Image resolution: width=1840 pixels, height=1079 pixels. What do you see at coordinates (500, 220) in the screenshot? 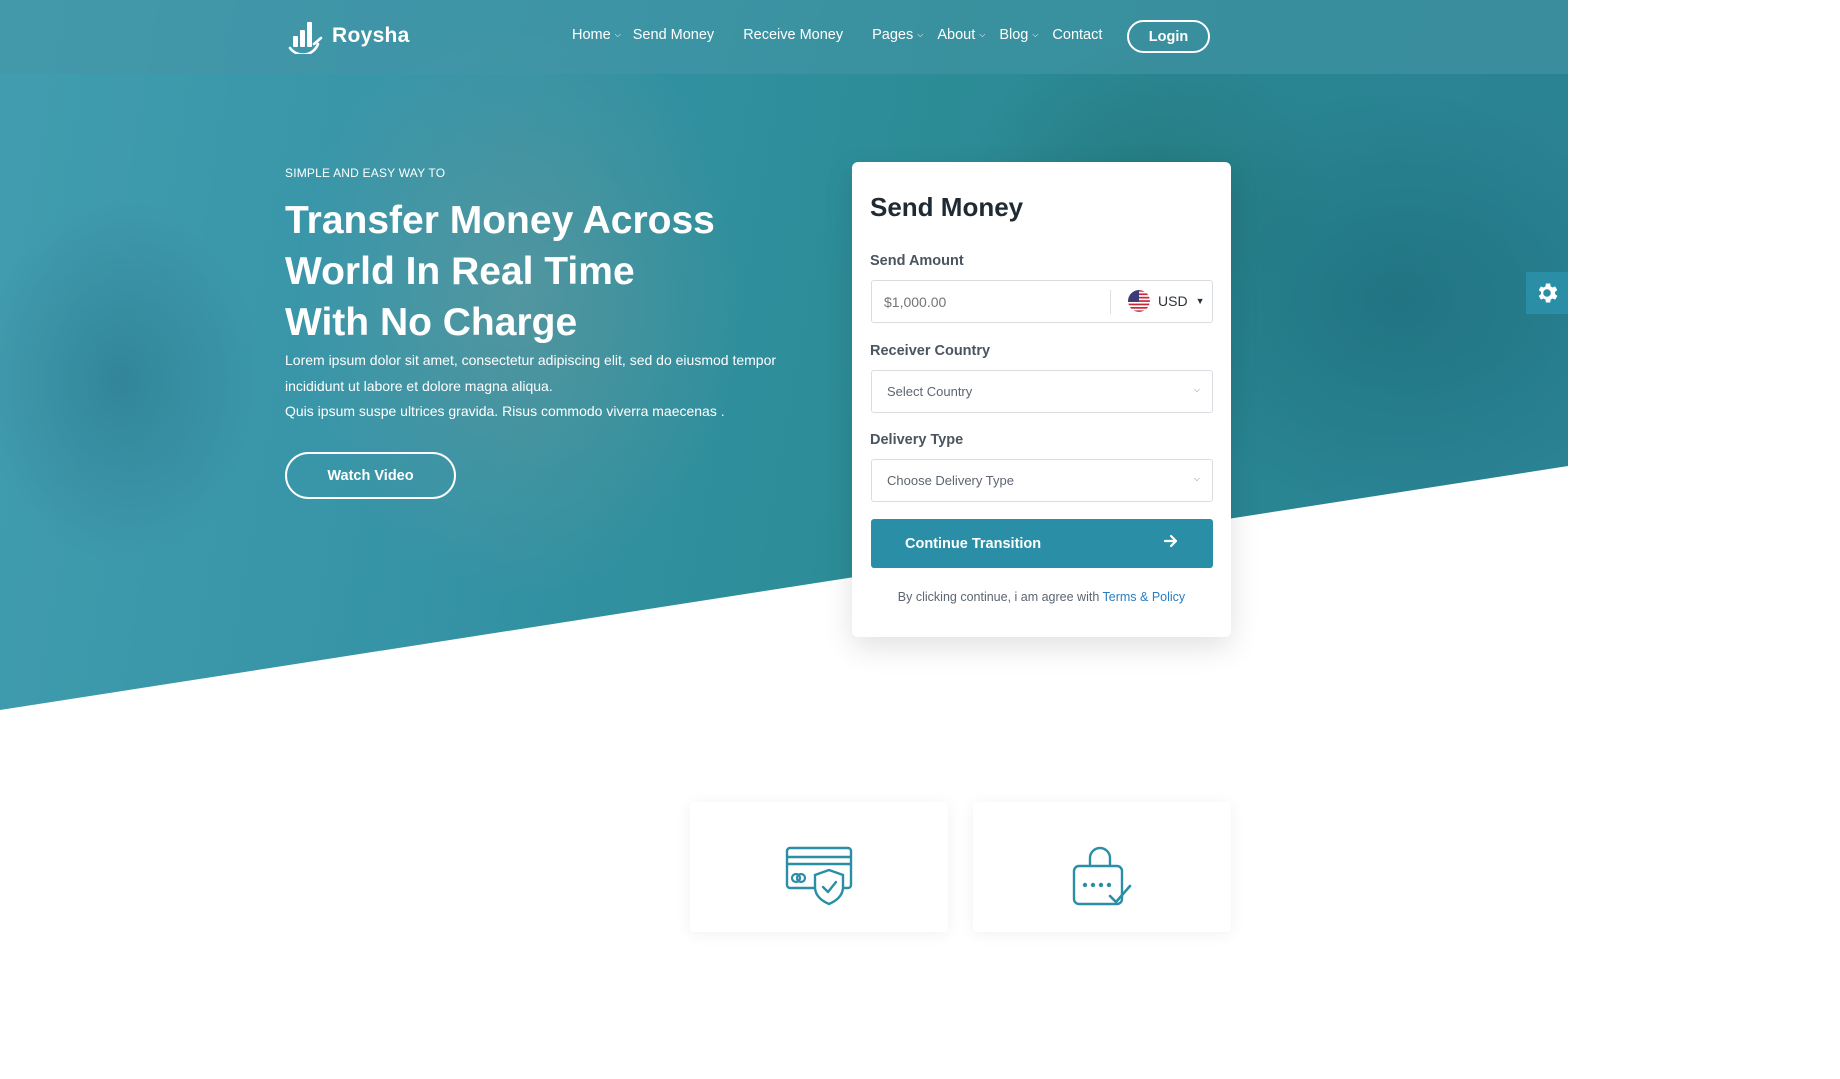
I see `headline-line: Transfer Money Across` at bounding box center [500, 220].